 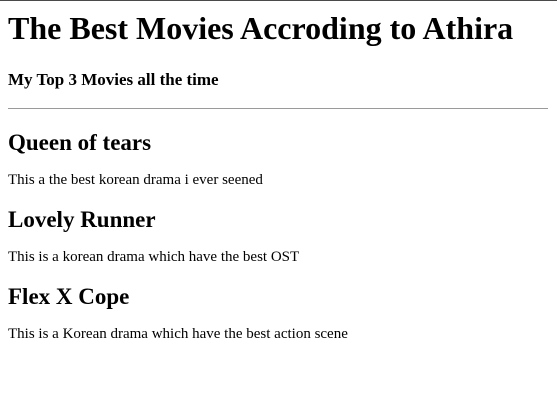 What do you see at coordinates (82, 219) in the screenshot?
I see `movie-title: Lovely Runner` at bounding box center [82, 219].